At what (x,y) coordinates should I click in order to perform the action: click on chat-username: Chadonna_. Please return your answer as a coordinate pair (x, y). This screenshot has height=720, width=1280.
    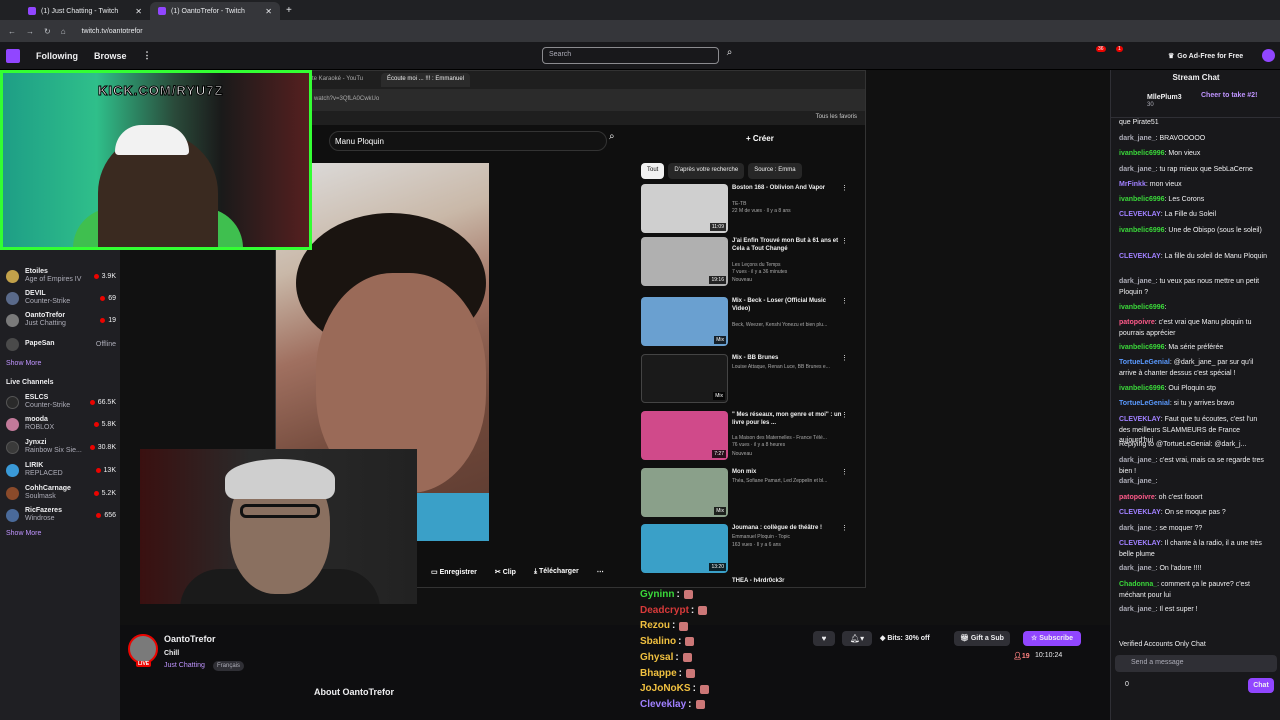
    Looking at the image, I should click on (1138, 584).